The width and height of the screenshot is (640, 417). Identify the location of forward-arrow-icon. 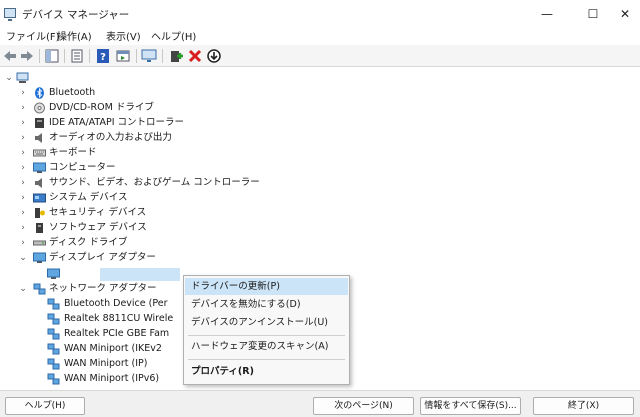
(27, 56).